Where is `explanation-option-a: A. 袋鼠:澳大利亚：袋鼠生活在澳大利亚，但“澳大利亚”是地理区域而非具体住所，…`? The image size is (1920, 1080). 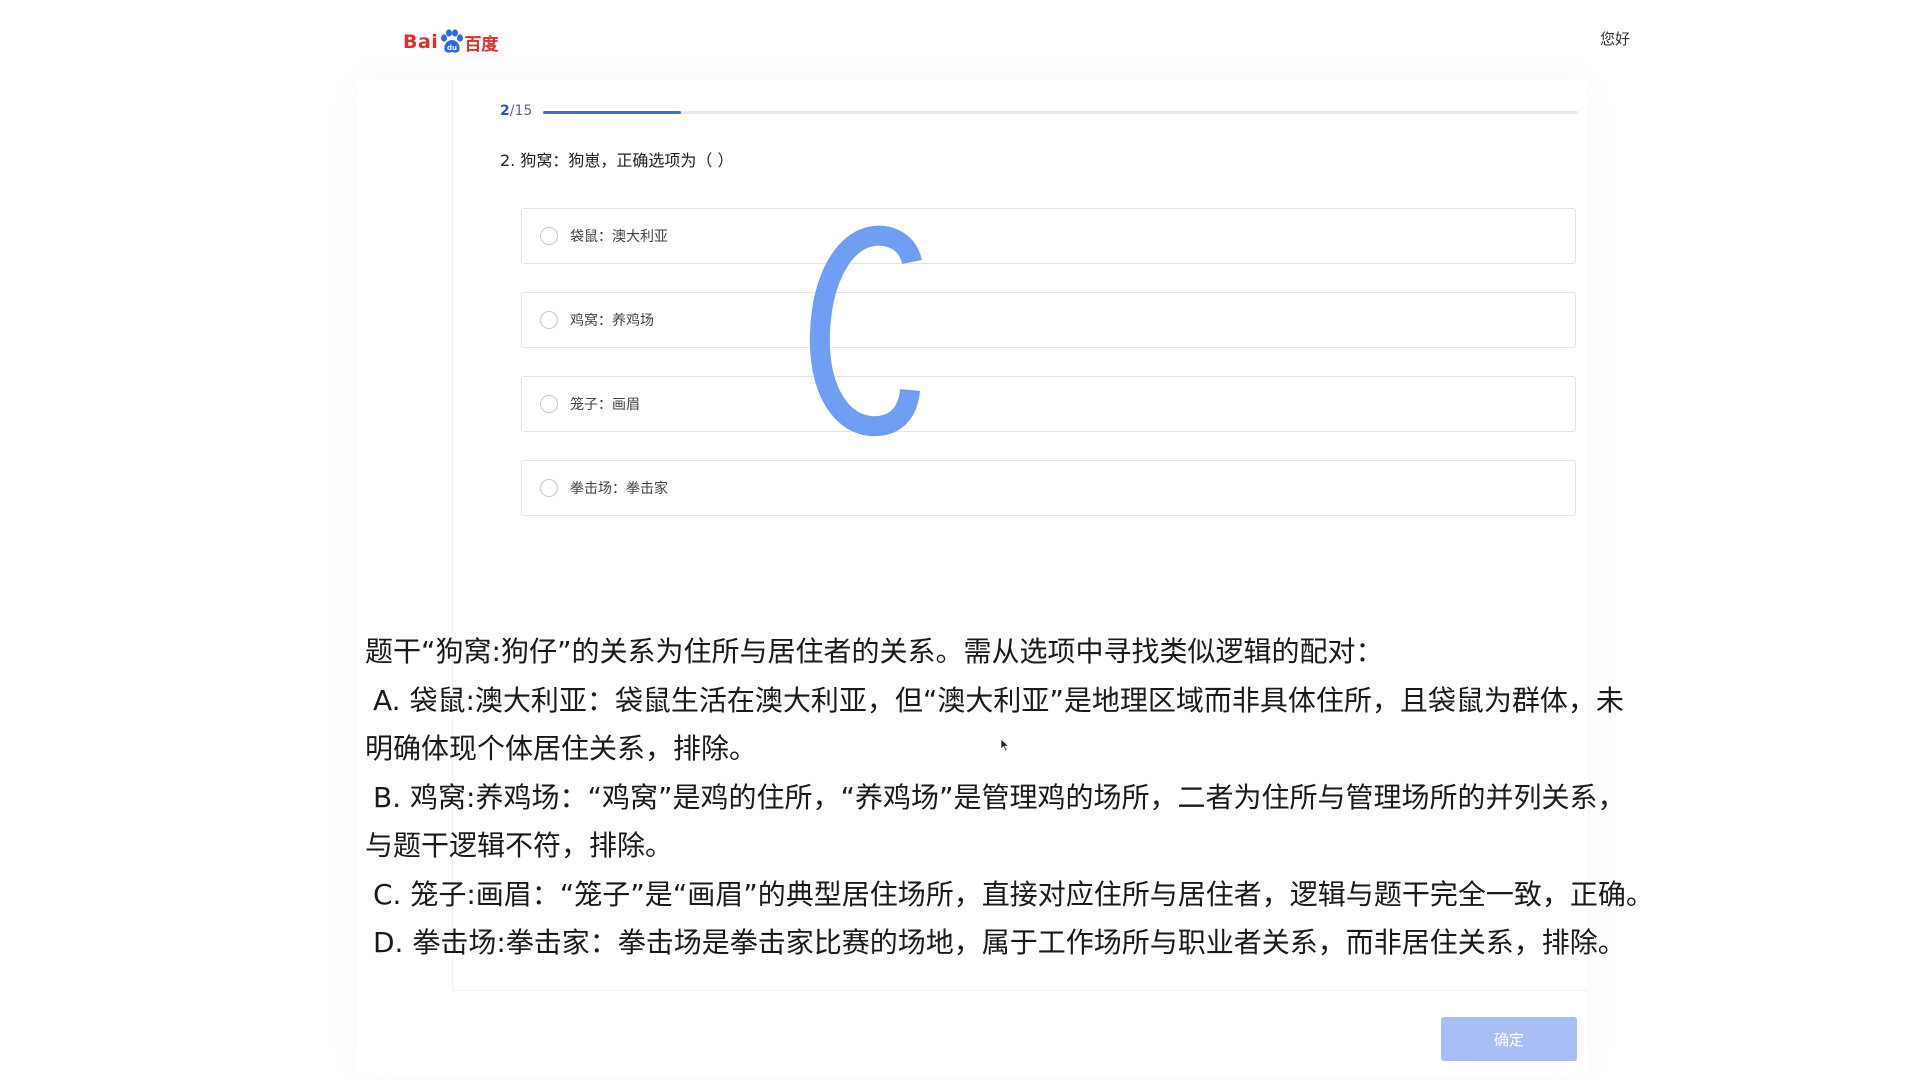 explanation-option-a: A. 袋鼠:澳大利亚：袋鼠生活在澳大利亚，但“澳大利亚”是地理区域而非具体住所，… is located at coordinates (998, 700).